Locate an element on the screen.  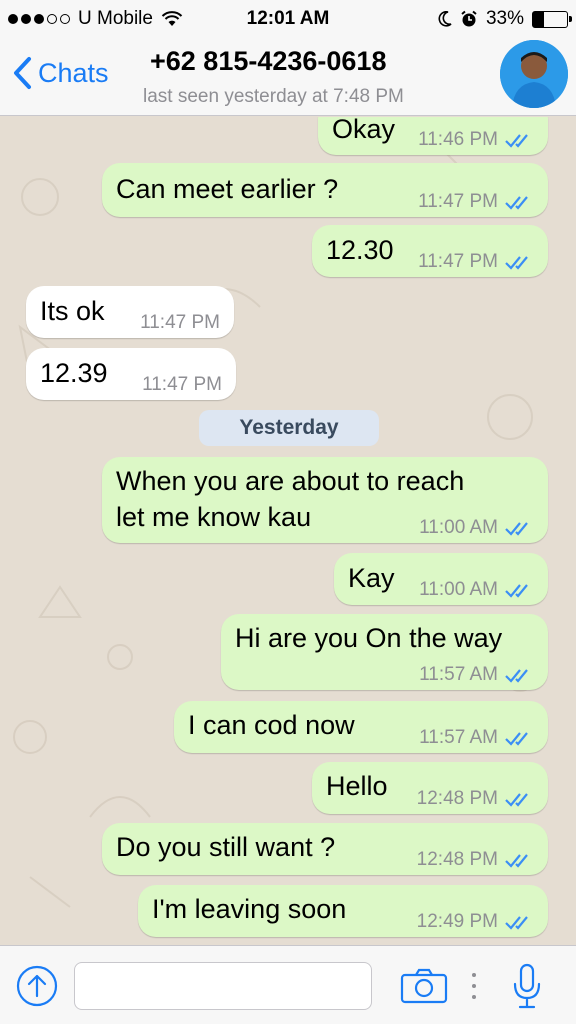
message-input is located at coordinates (223, 986).